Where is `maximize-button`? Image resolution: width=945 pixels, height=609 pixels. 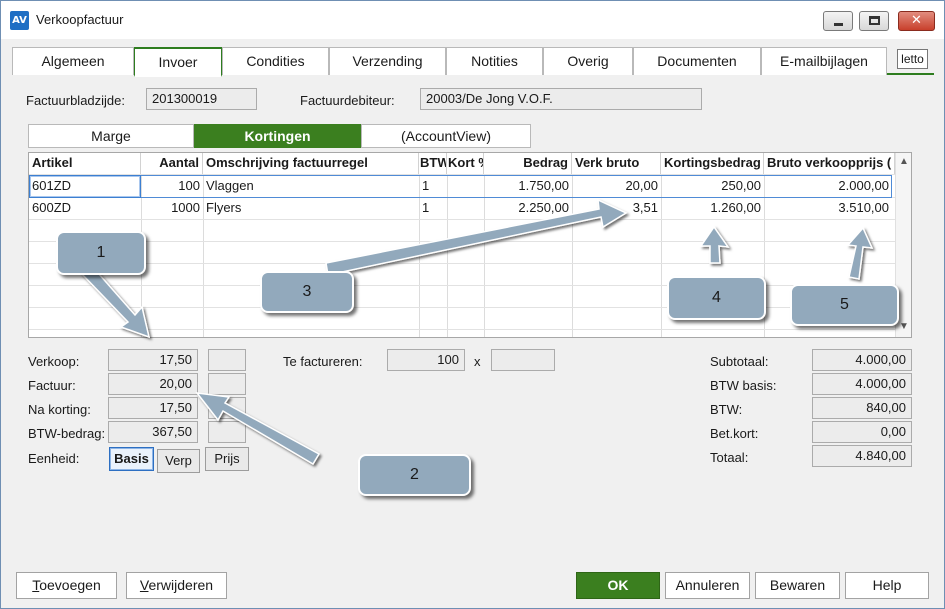
maximize-button is located at coordinates (874, 21).